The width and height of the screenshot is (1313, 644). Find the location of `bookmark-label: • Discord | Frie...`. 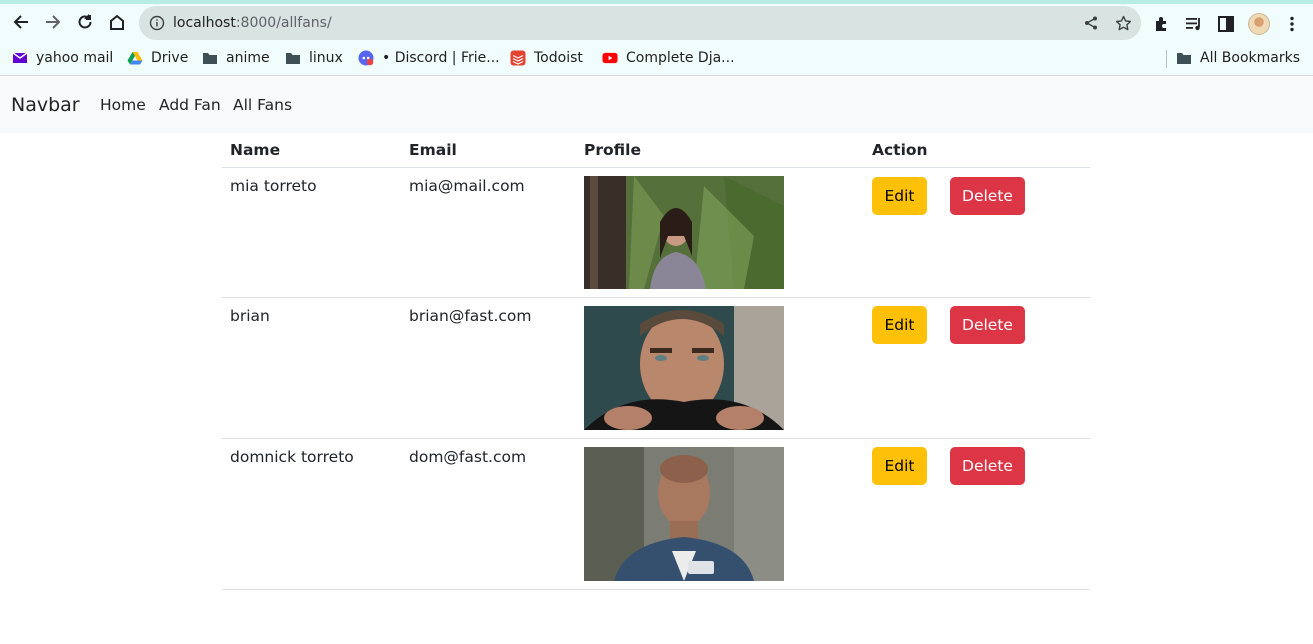

bookmark-label: • Discord | Frie... is located at coordinates (441, 58).